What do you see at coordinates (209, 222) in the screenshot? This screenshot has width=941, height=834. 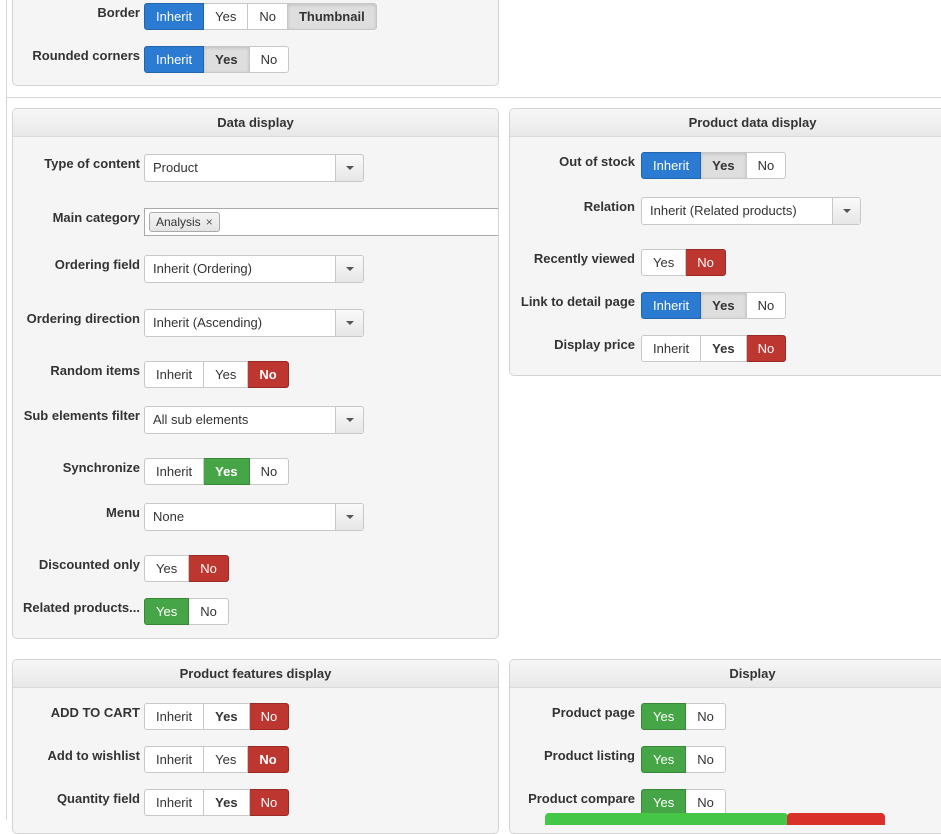 I see `remove-tag-icon: ×` at bounding box center [209, 222].